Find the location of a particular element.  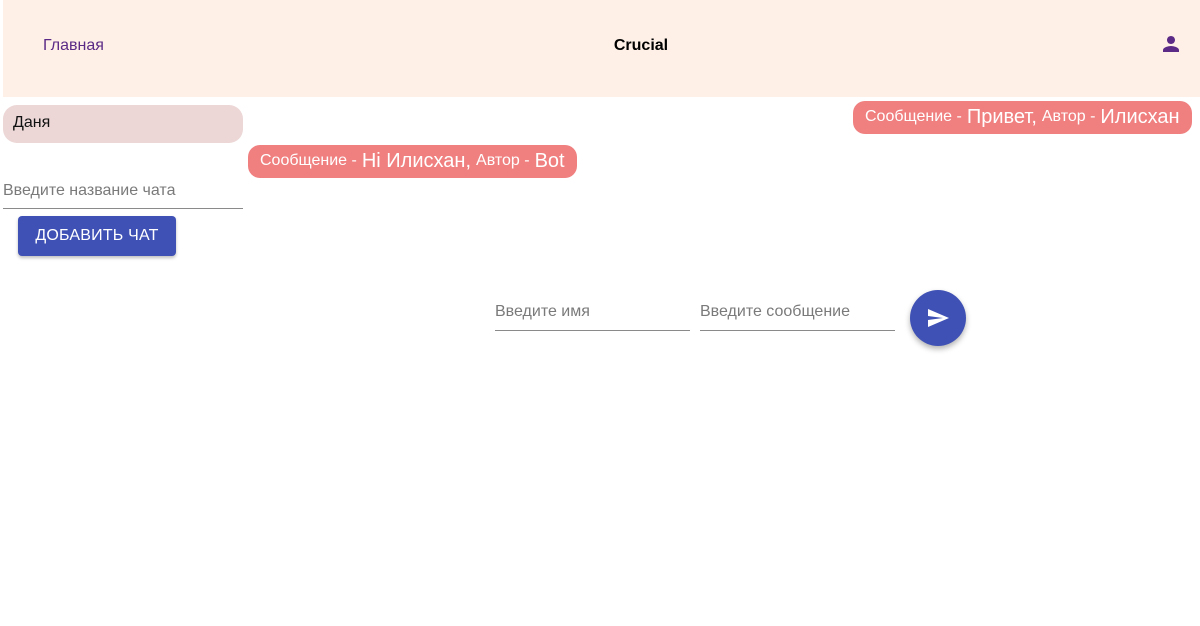

message-author: Bot is located at coordinates (549, 160).